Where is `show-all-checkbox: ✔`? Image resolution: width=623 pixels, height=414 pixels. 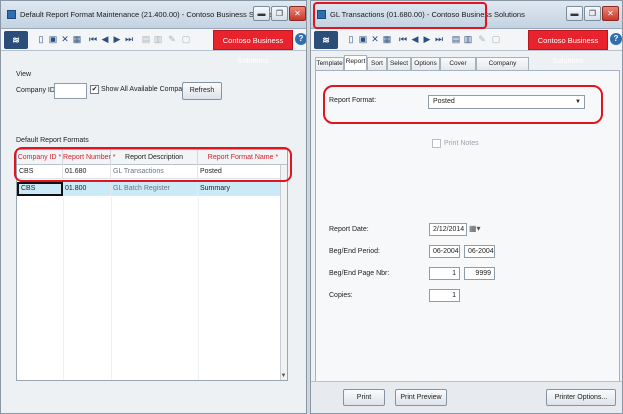 show-all-checkbox: ✔ is located at coordinates (94, 89).